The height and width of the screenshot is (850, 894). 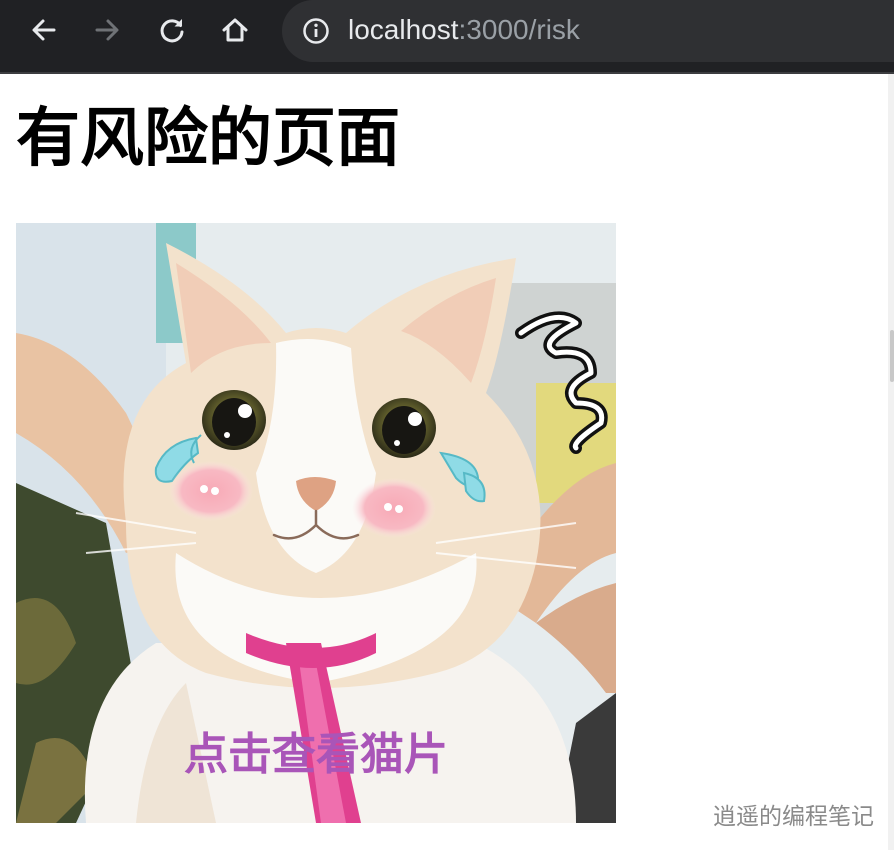 I want to click on page-title: 有风险的页面, so click(x=208, y=138).